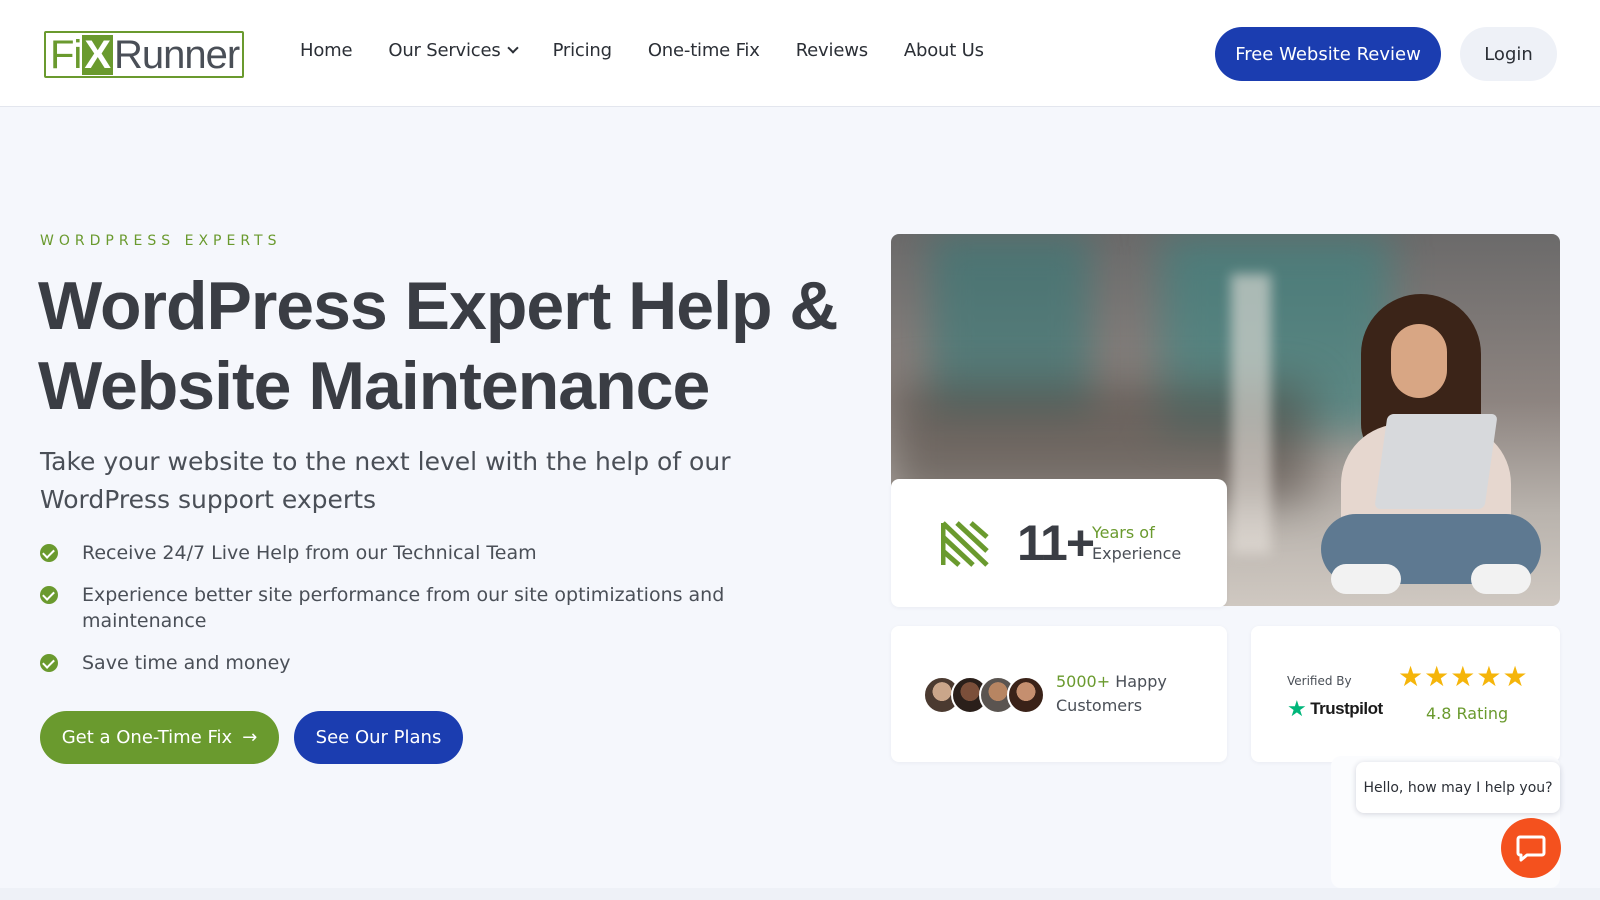 The image size is (1600, 900). I want to click on get-one-time-fix-button: Get a One-Time Fix →, so click(159, 737).